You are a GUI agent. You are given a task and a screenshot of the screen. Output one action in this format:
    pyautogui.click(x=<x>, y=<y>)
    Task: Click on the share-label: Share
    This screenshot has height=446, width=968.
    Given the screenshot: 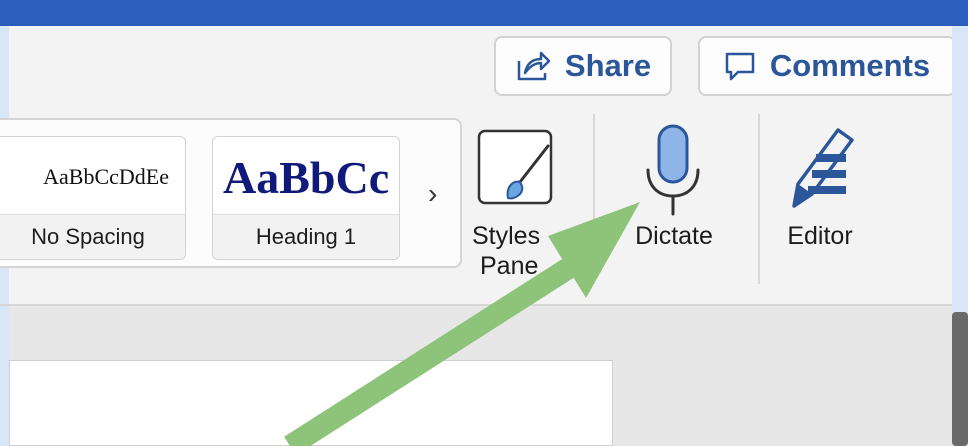 What is the action you would take?
    pyautogui.click(x=608, y=65)
    